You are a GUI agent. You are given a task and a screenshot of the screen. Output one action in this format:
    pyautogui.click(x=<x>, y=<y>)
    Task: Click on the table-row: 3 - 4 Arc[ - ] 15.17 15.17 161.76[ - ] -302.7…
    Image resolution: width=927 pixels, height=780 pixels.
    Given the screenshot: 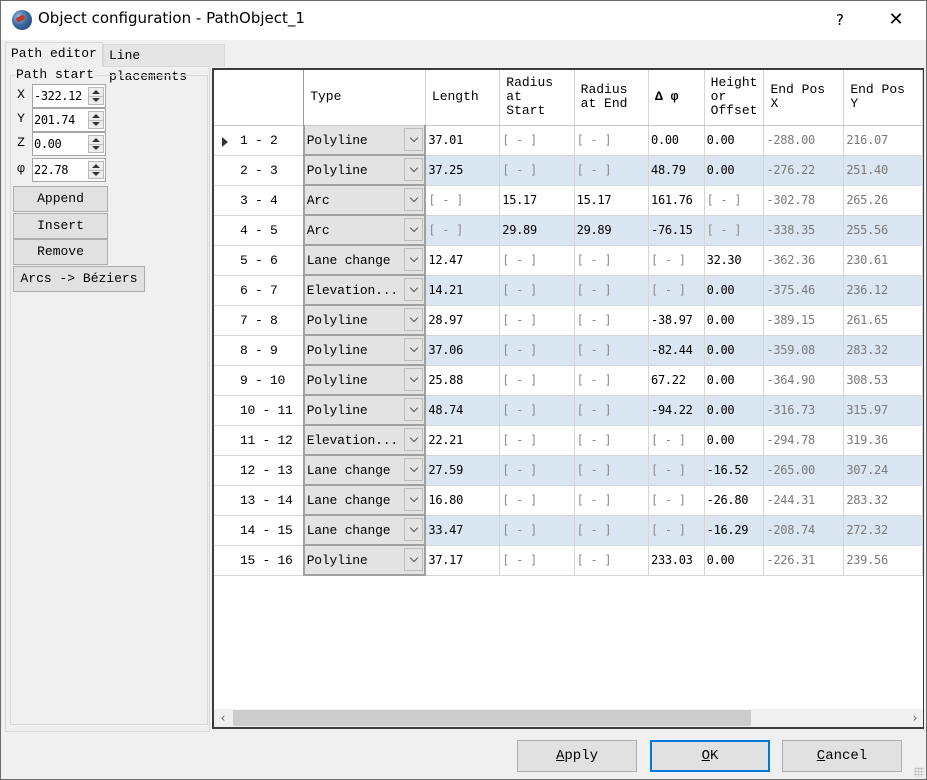 What is the action you would take?
    pyautogui.click(x=568, y=200)
    